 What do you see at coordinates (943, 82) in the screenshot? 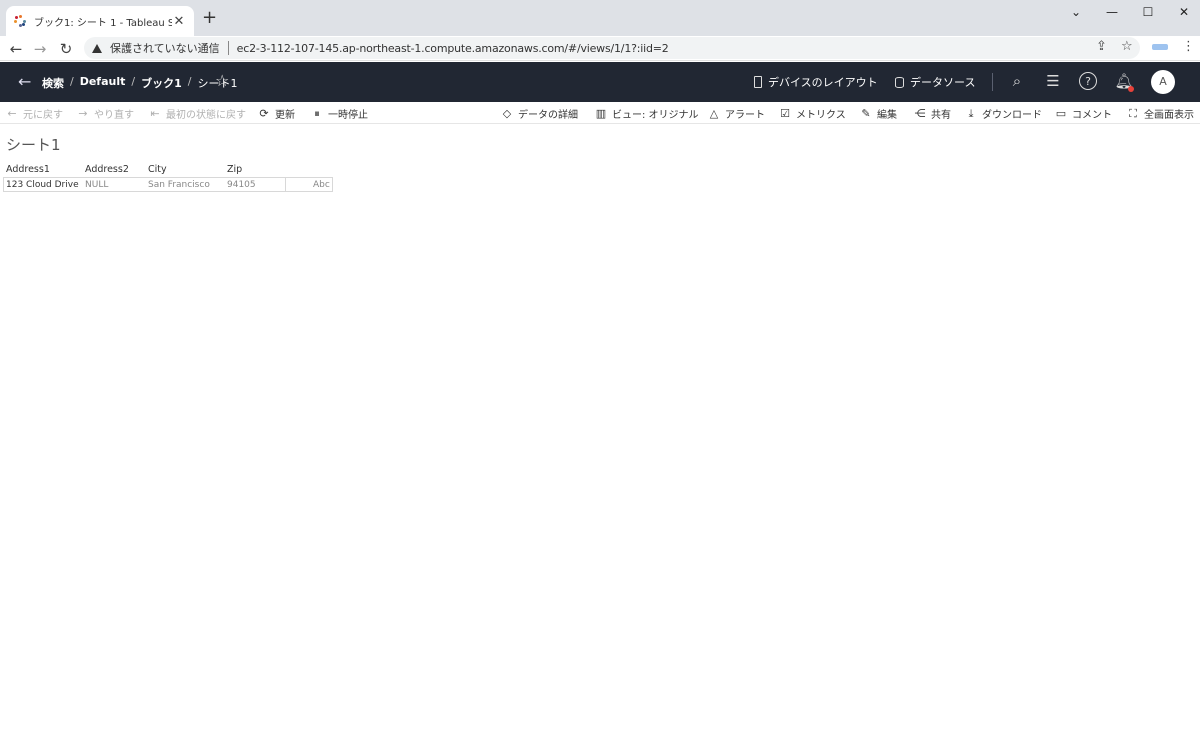
I see `data-source-label: データソース` at bounding box center [943, 82].